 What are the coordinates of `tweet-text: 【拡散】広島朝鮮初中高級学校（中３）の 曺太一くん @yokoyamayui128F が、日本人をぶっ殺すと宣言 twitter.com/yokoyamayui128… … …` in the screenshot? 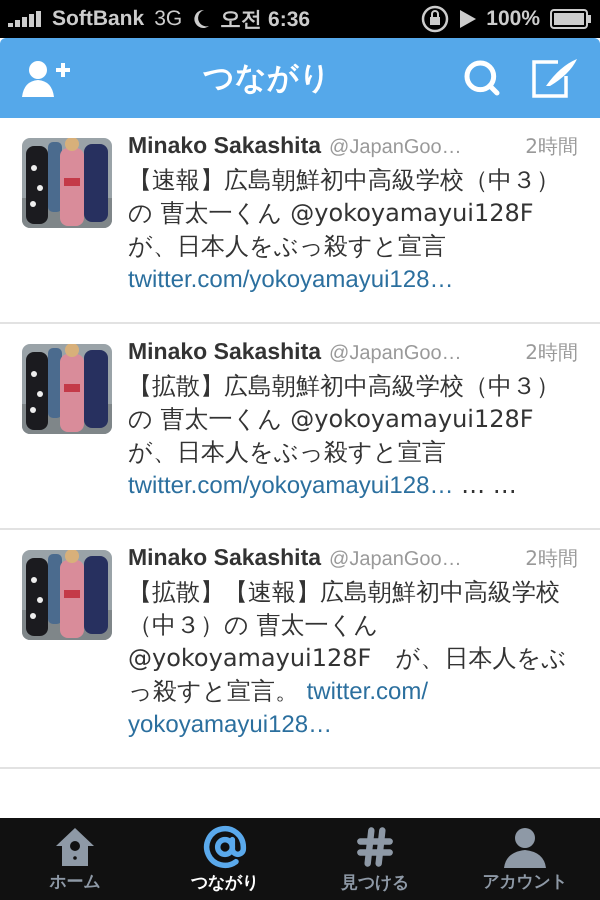 It's located at (344, 436).